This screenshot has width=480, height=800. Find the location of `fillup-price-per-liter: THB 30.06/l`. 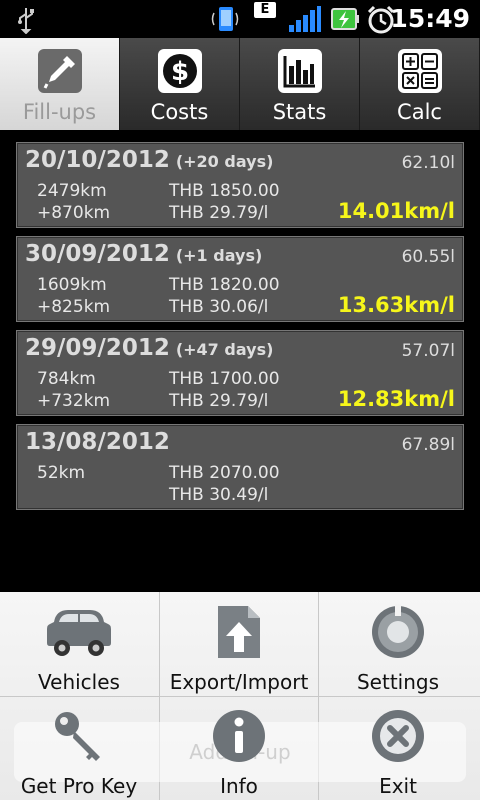

fillup-price-per-liter: THB 30.06/l is located at coordinates (219, 307).